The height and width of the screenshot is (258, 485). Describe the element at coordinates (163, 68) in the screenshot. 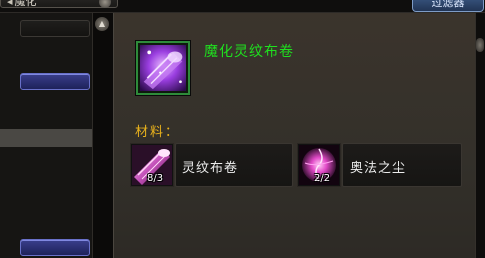

I see `enchanted-runecloth-bolt-icon` at that location.